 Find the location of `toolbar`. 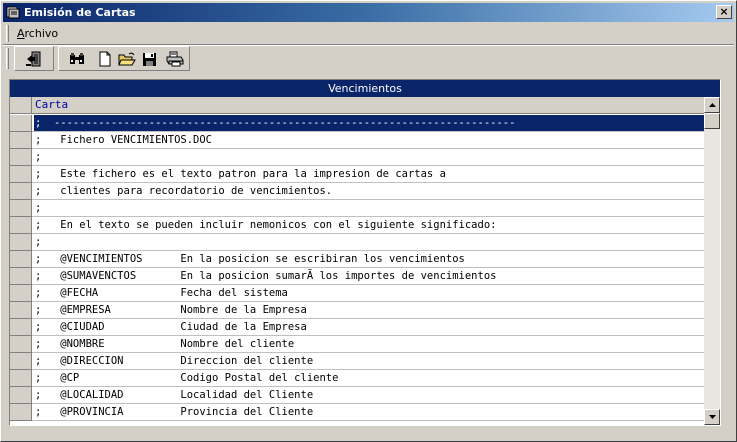

toolbar is located at coordinates (368, 59).